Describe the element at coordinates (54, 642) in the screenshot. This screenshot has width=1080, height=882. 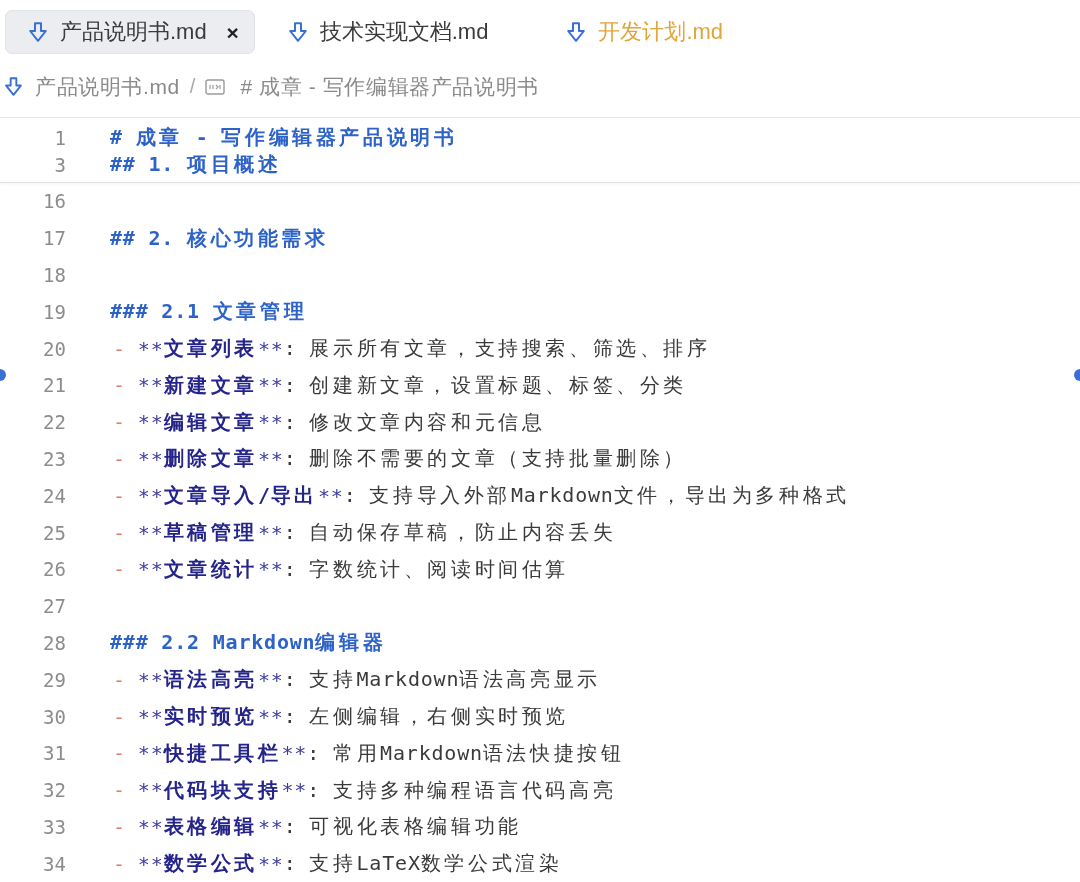
I see `line-number: 28` at that location.